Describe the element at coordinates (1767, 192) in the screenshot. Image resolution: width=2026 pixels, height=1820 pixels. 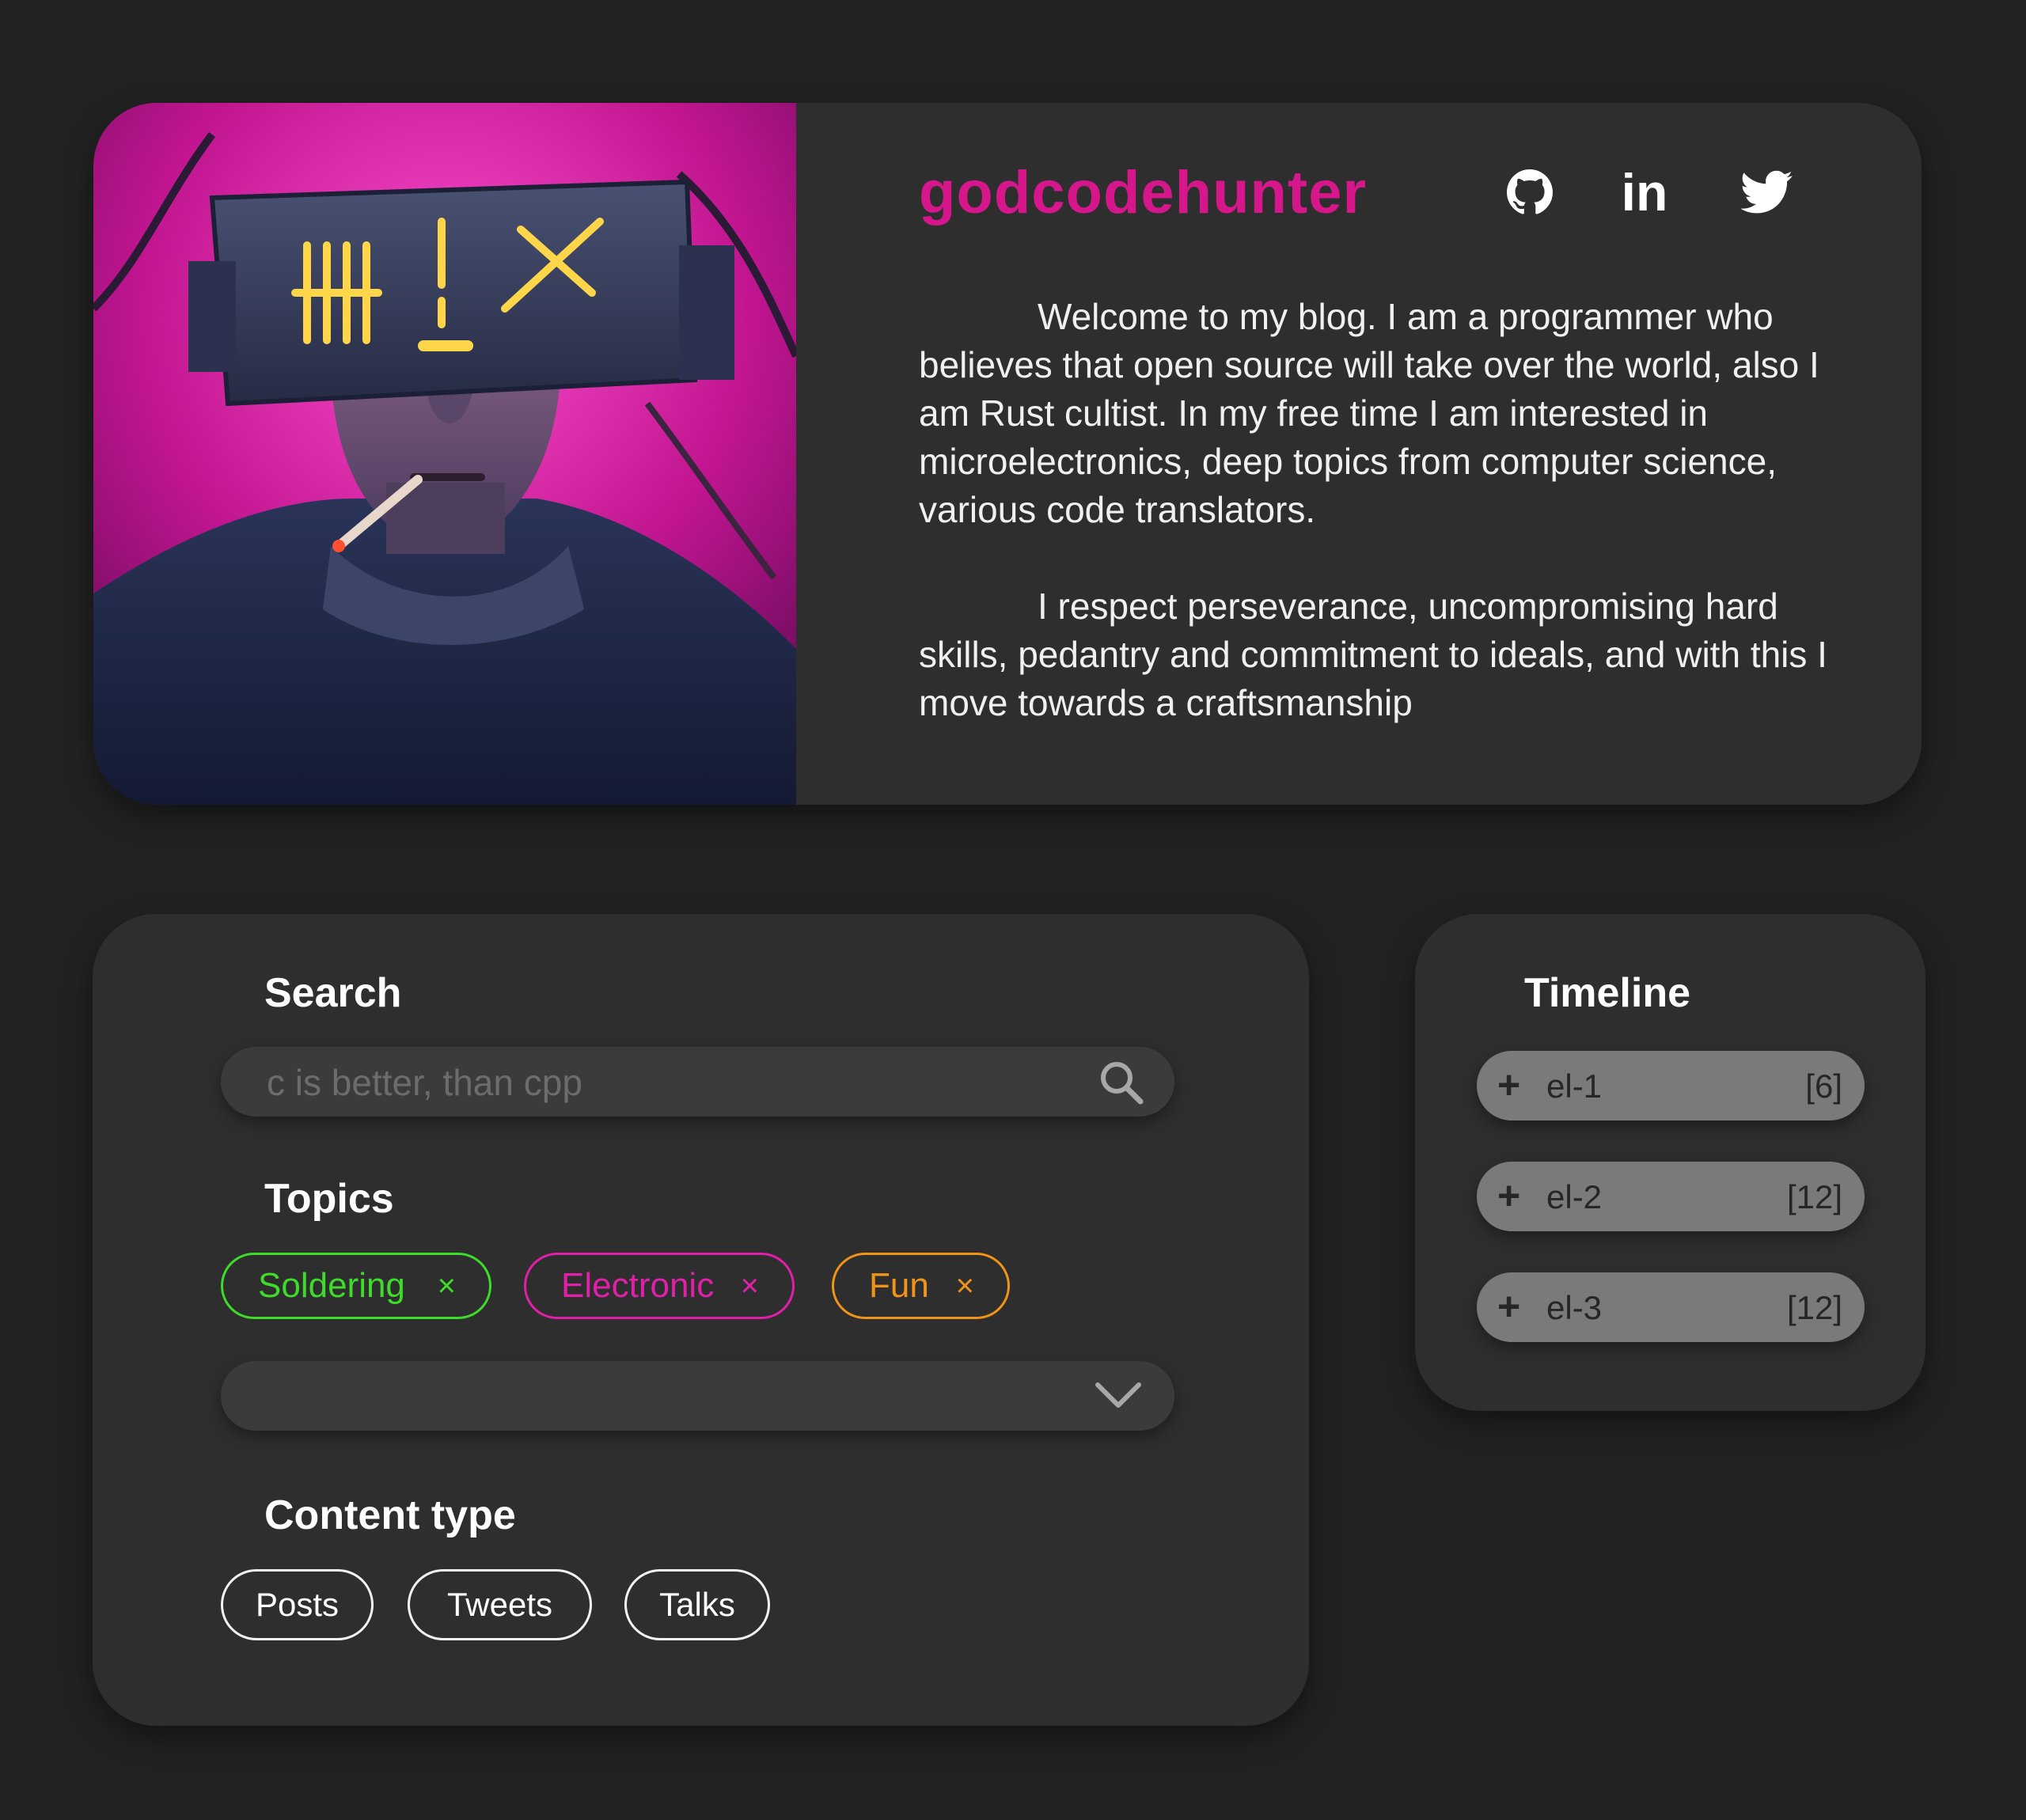
I see `twitter-icon` at that location.